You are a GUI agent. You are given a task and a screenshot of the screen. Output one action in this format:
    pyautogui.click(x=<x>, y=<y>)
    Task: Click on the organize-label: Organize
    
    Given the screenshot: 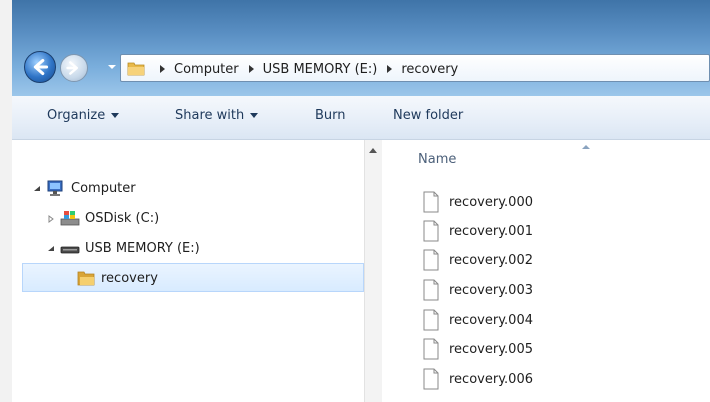 What is the action you would take?
    pyautogui.click(x=76, y=115)
    